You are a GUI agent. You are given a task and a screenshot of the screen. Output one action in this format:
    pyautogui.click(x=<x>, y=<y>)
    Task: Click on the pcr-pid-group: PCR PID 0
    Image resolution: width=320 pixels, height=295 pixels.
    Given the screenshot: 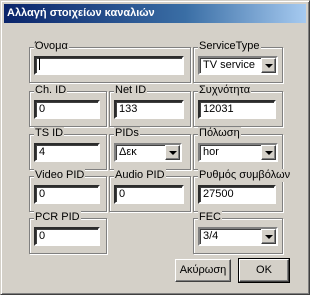 What is the action you would take?
    pyautogui.click(x=68, y=232)
    